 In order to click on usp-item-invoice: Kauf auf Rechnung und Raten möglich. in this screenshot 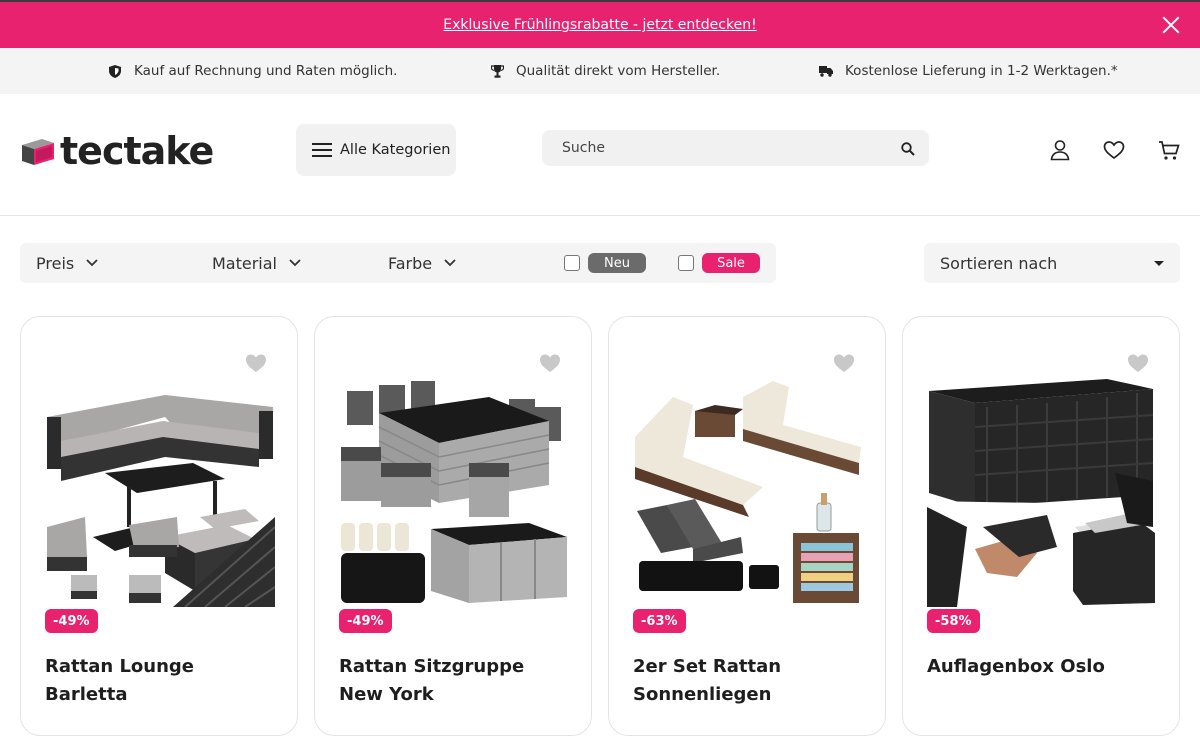, I will do `click(252, 71)`.